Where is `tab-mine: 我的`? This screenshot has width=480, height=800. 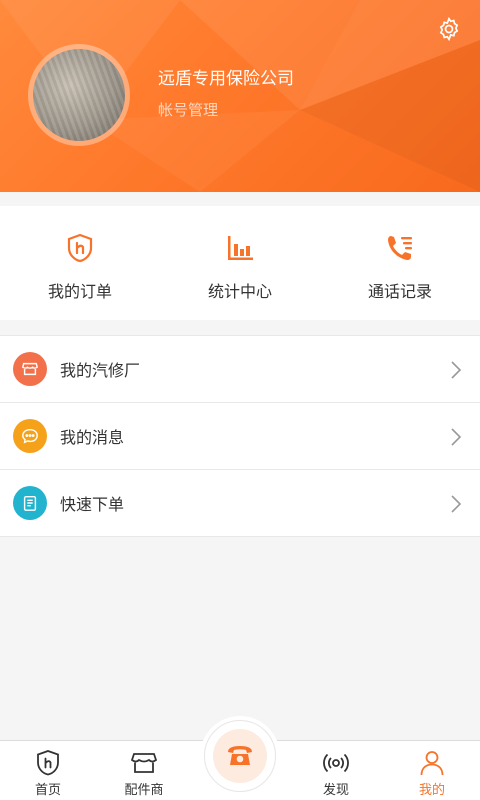
tab-mine: 我的 is located at coordinates (432, 770).